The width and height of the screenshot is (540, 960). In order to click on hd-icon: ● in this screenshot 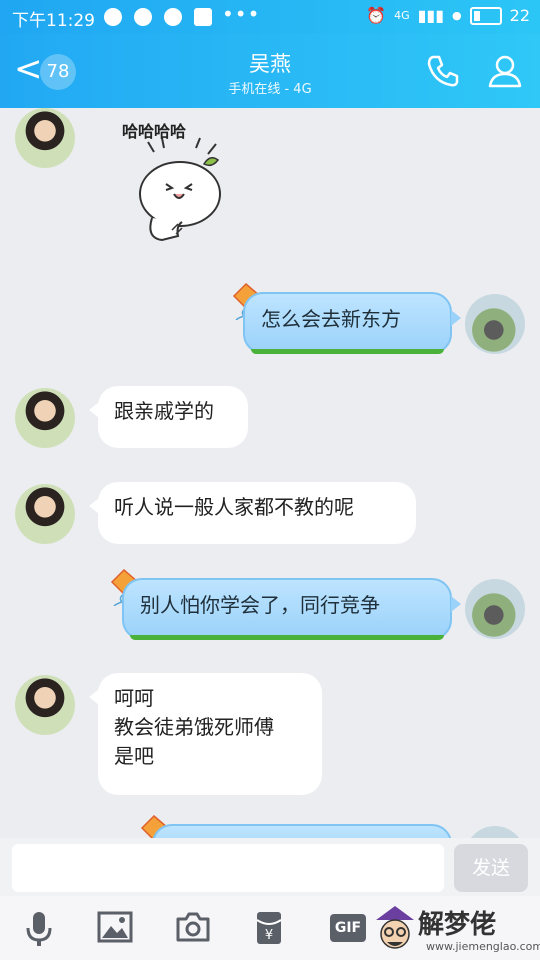, I will do `click(457, 15)`.